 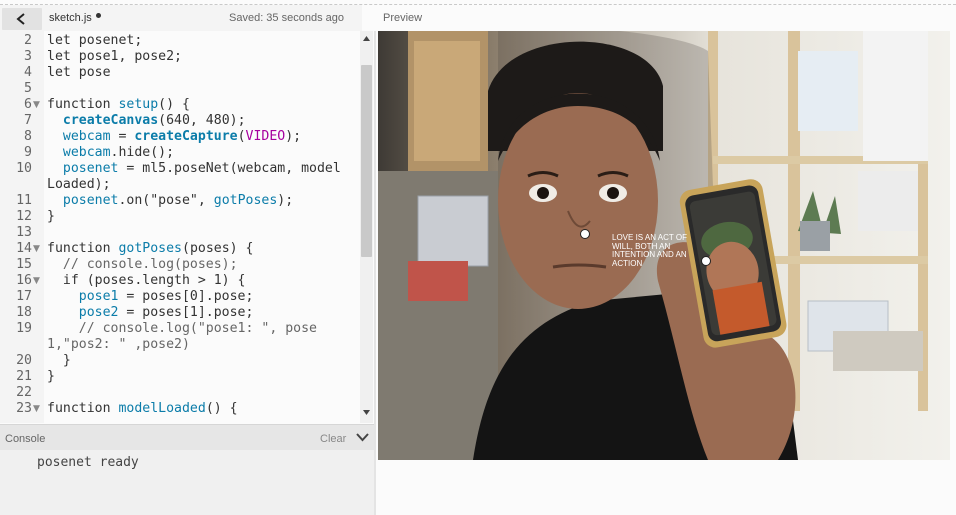 I want to click on code-token: if (poses.length > 1) {, so click(x=146, y=280).